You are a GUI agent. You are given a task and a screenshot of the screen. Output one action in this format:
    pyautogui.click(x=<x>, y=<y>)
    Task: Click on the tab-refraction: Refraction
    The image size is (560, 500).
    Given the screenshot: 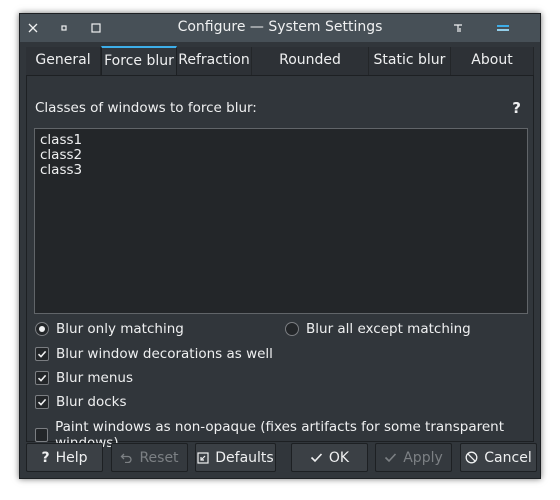 What is the action you would take?
    pyautogui.click(x=214, y=61)
    